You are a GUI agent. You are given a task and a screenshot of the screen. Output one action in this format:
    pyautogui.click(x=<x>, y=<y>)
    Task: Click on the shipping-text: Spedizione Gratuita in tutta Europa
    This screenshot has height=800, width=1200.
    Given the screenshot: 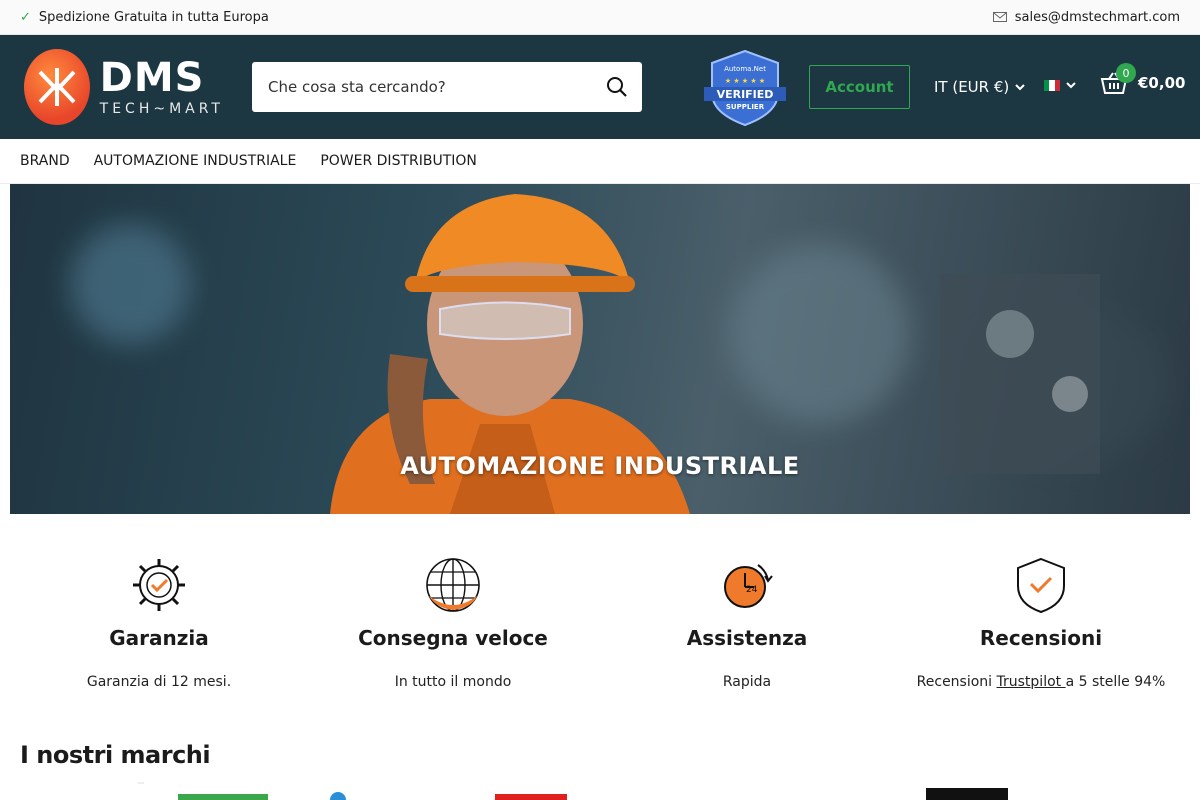 What is the action you would take?
    pyautogui.click(x=153, y=17)
    